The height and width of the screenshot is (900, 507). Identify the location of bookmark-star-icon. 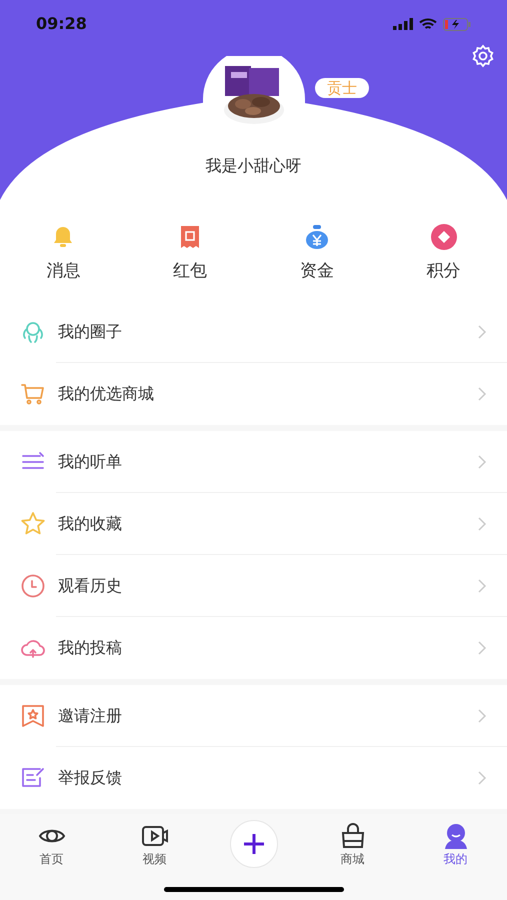
(33, 715).